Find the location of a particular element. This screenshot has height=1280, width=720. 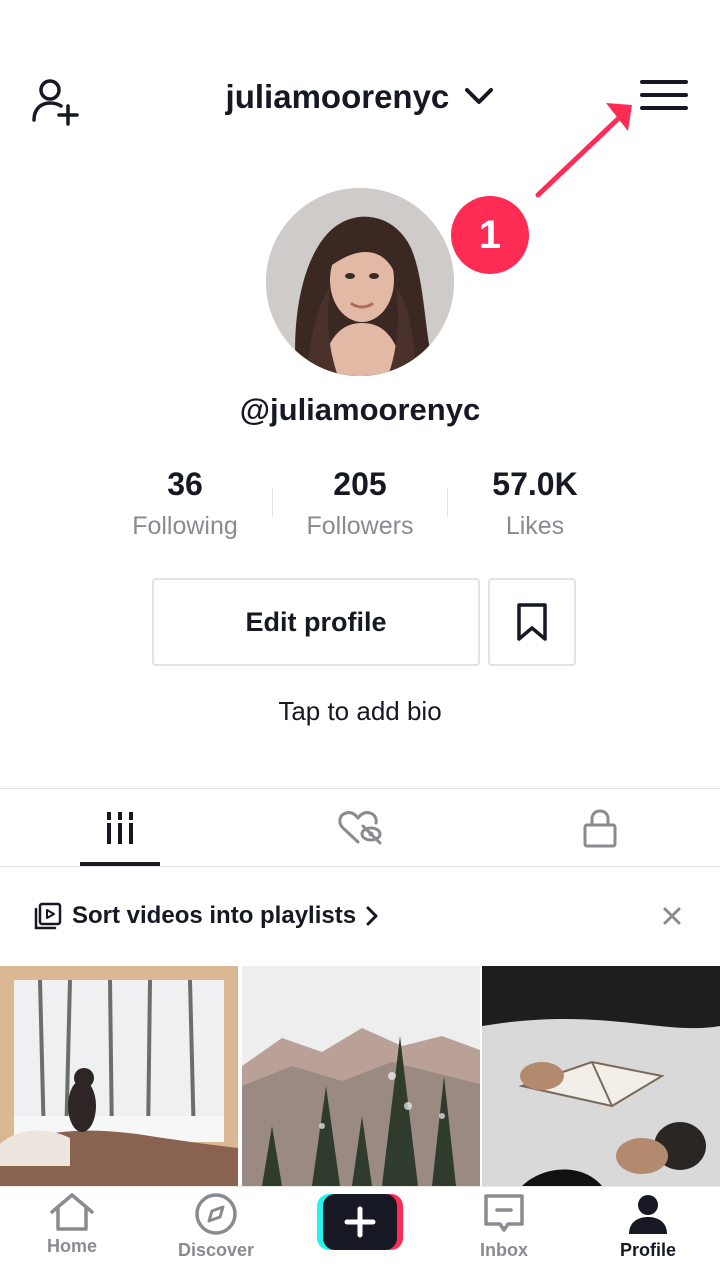

nav-discover: Discover is located at coordinates (216, 1233).